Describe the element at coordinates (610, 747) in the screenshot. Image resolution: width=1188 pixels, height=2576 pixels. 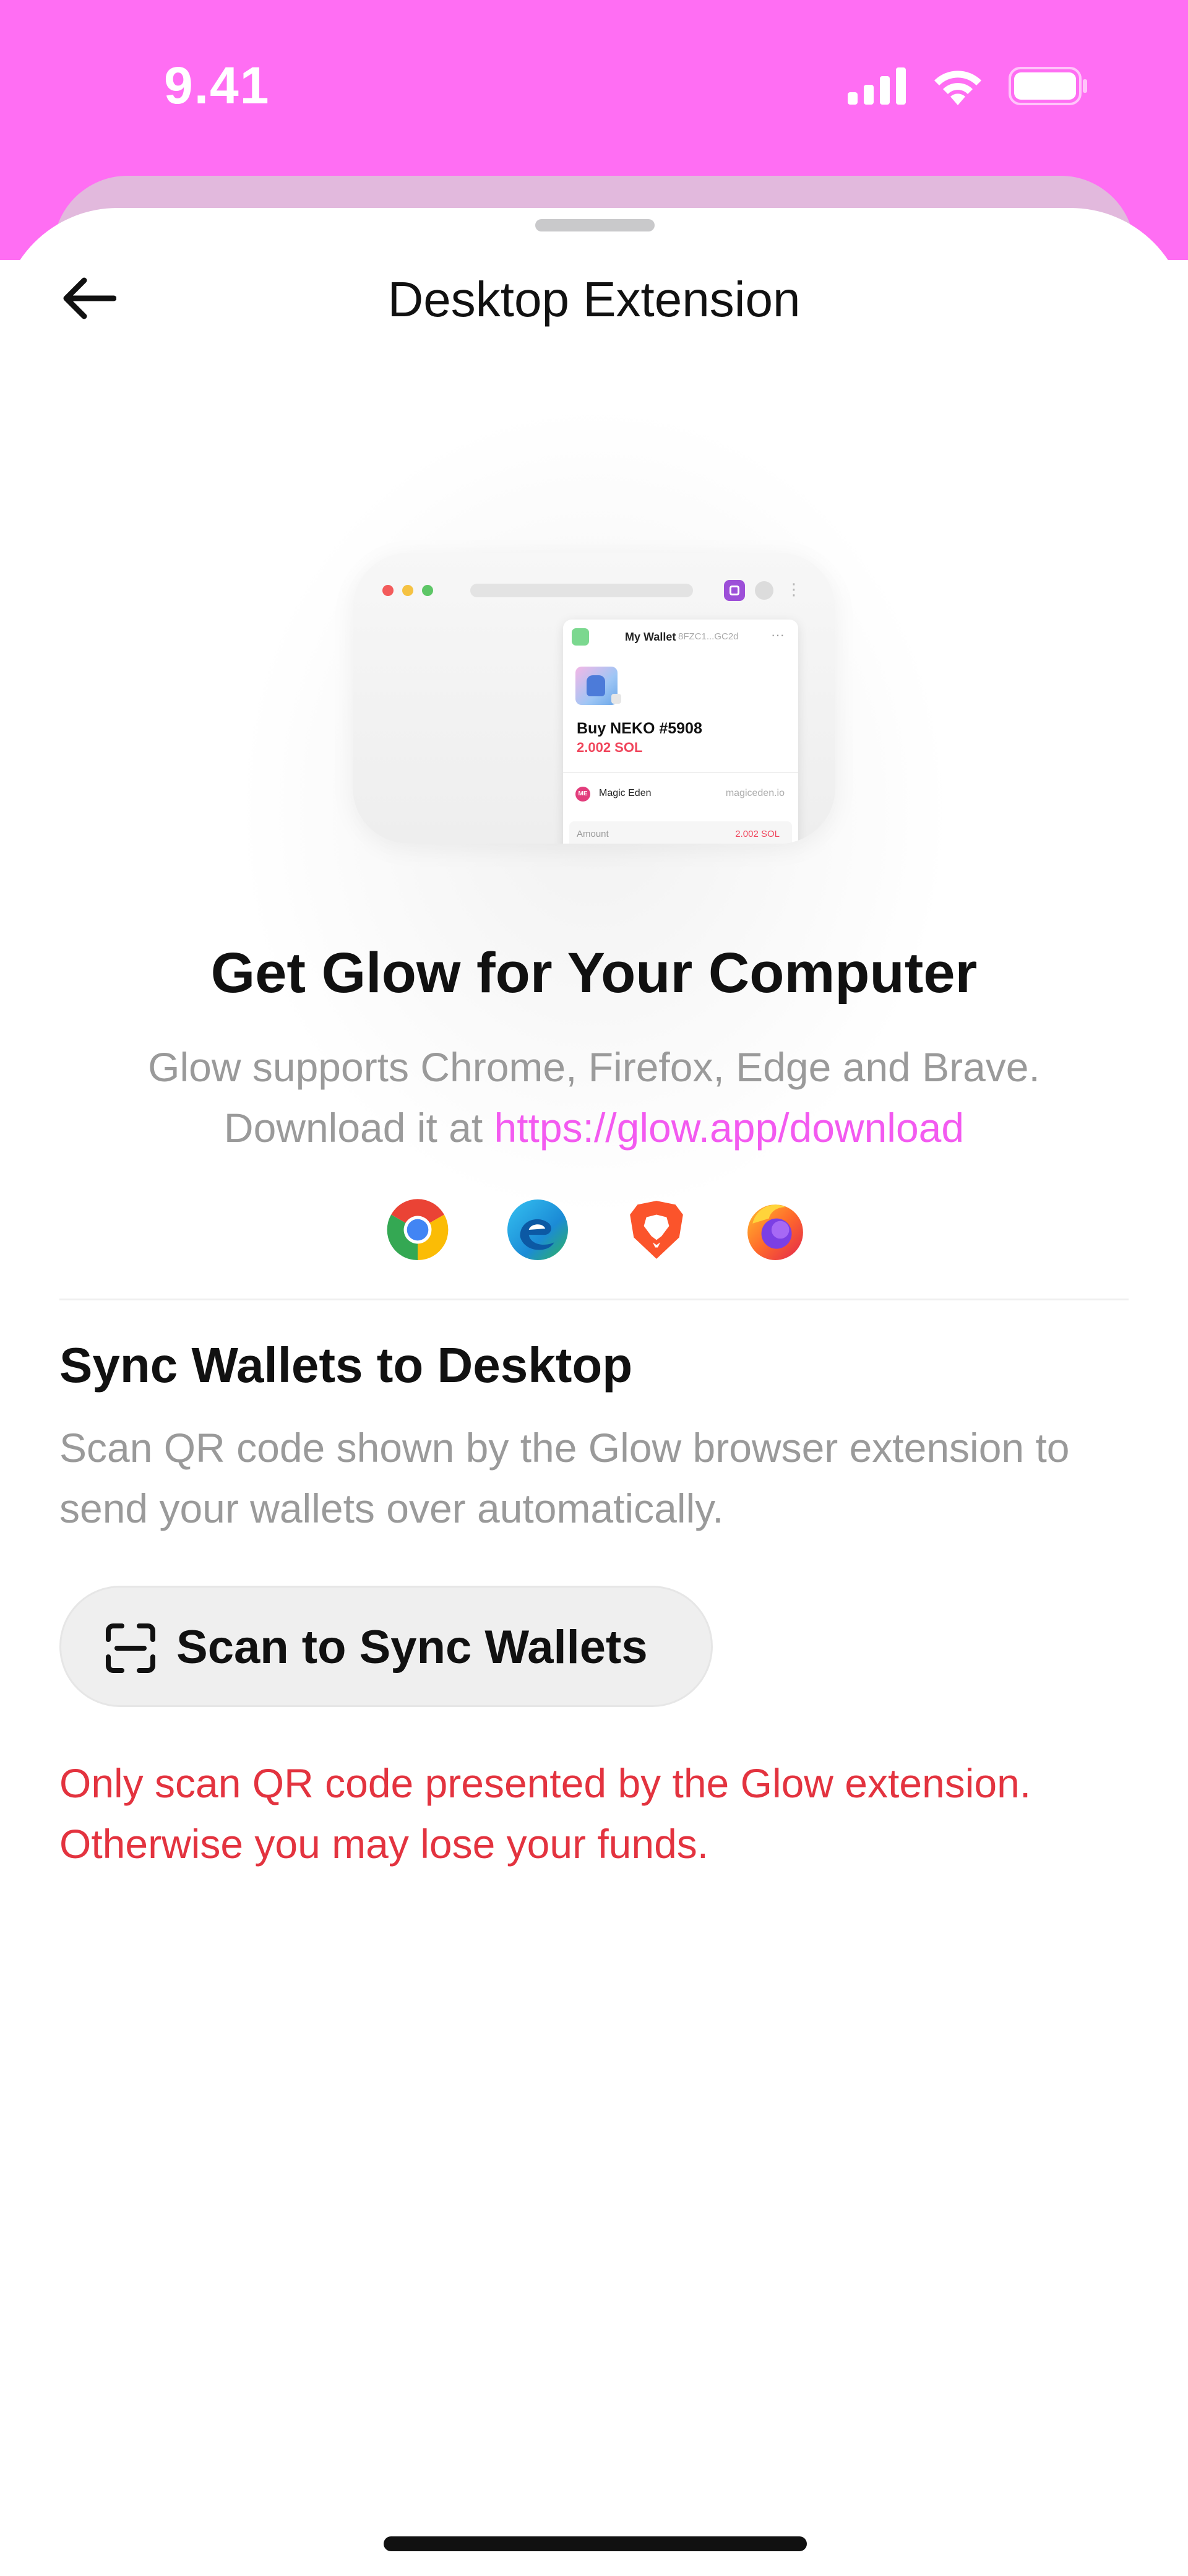
I see `nft-price: 2.002 SOL` at that location.